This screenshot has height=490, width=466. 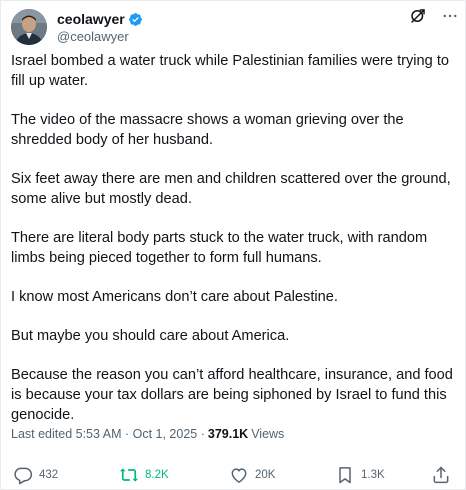 What do you see at coordinates (268, 434) in the screenshot?
I see `views-label: Views` at bounding box center [268, 434].